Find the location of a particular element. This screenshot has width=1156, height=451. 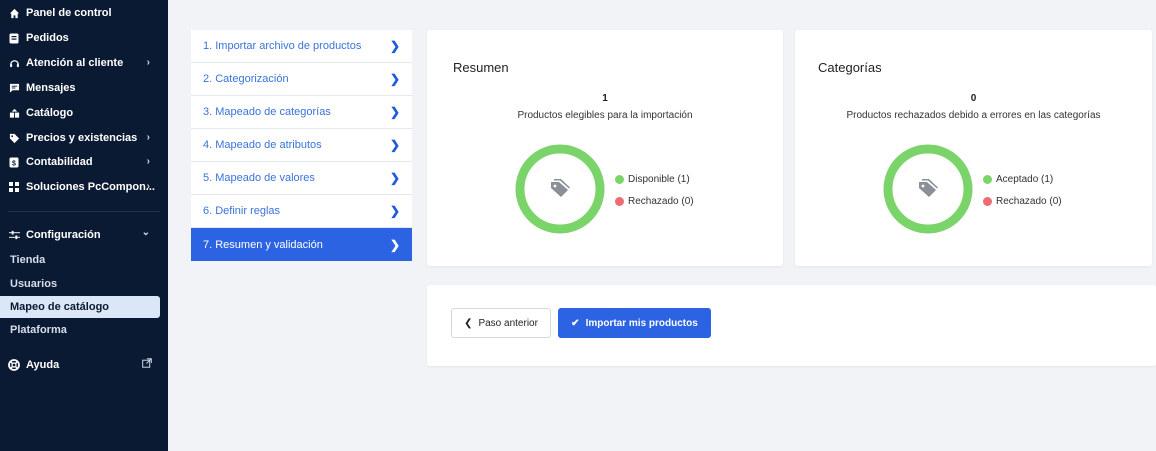

sidebar-item-ayuda: Ayuda is located at coordinates (84, 365).